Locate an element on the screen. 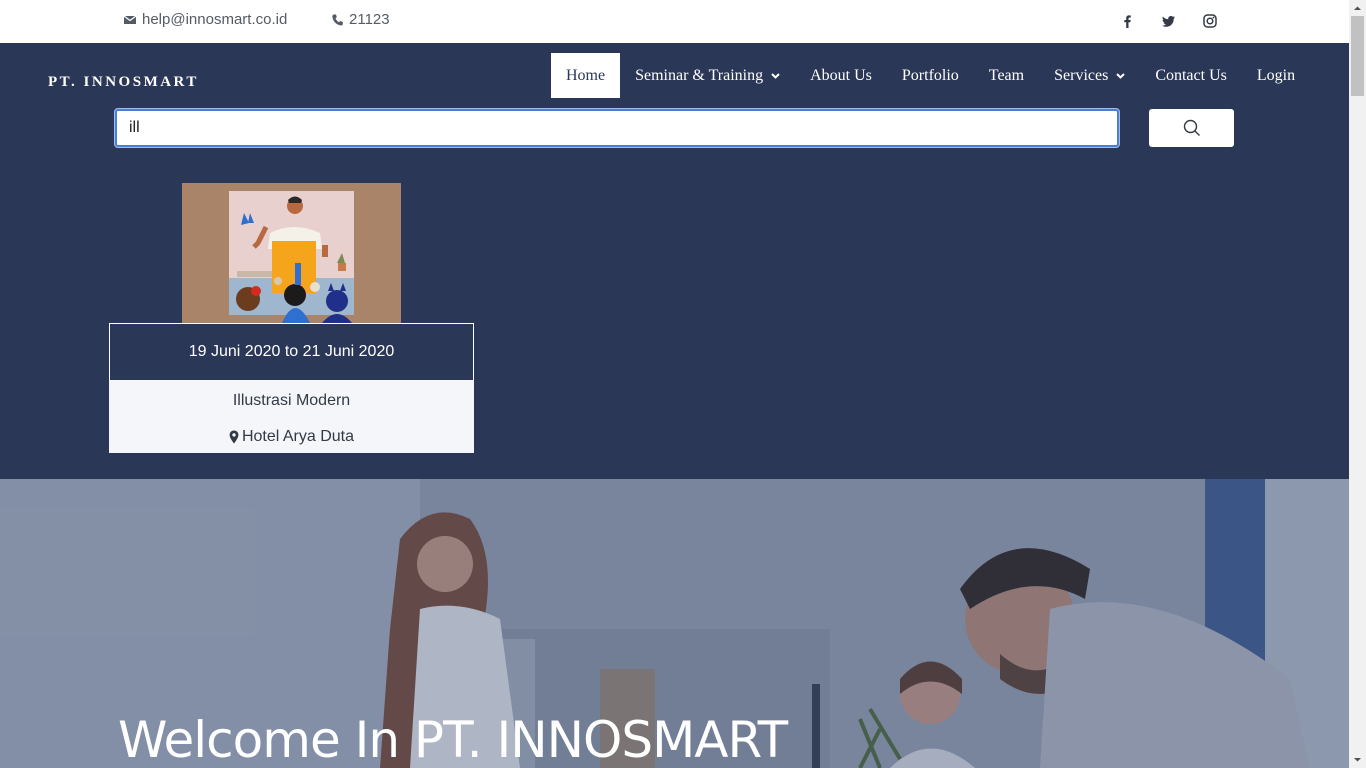  contact-email: help@innosmart.co.id is located at coordinates (205, 19).